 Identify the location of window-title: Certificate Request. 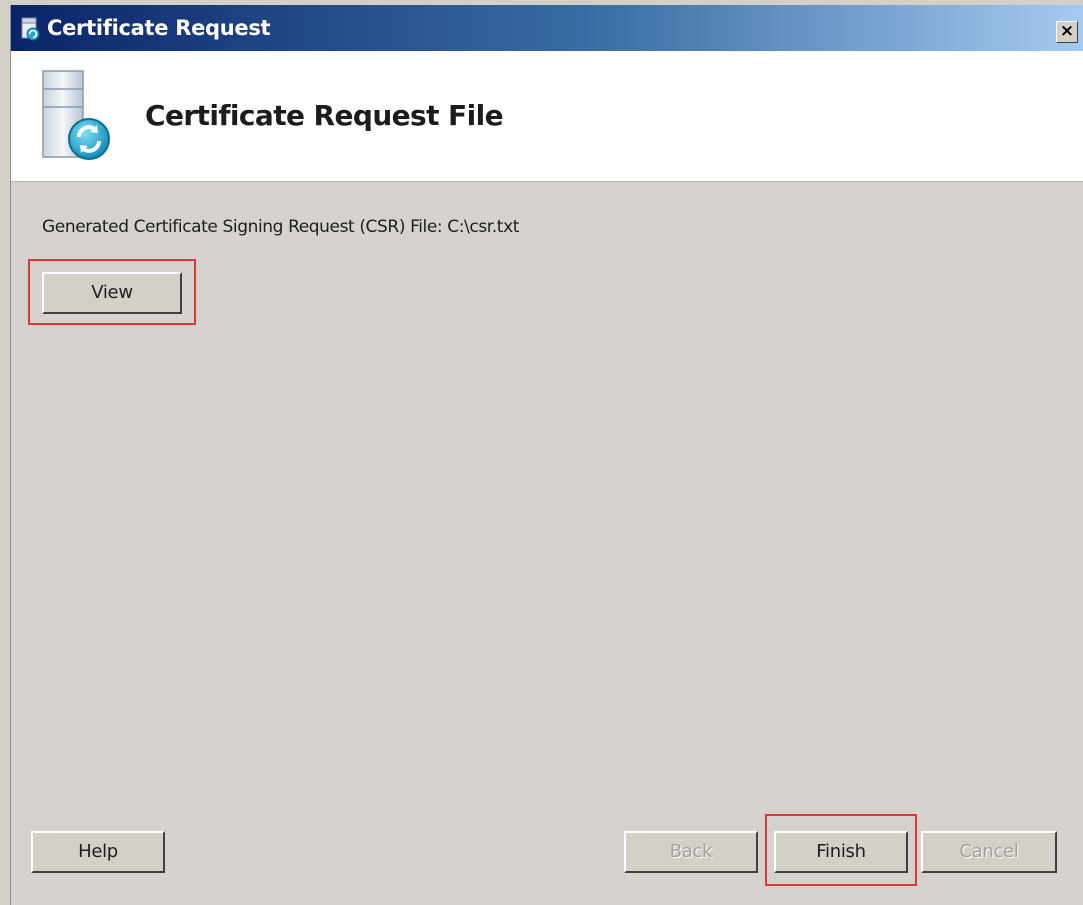
(159, 28).